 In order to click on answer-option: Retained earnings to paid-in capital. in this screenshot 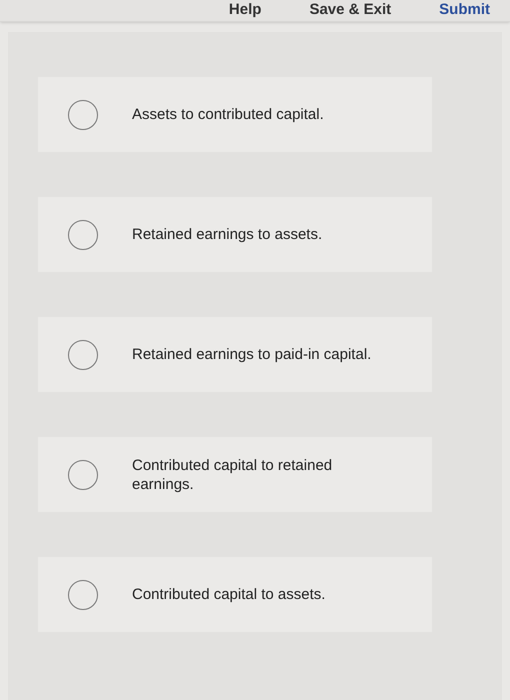, I will do `click(235, 354)`.